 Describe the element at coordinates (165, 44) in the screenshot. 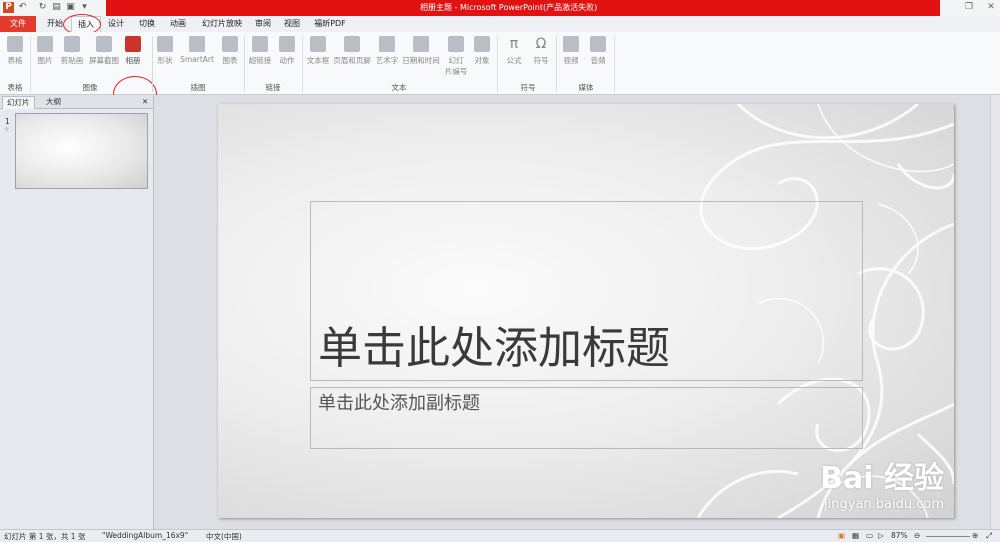

I see `shape-icon` at that location.